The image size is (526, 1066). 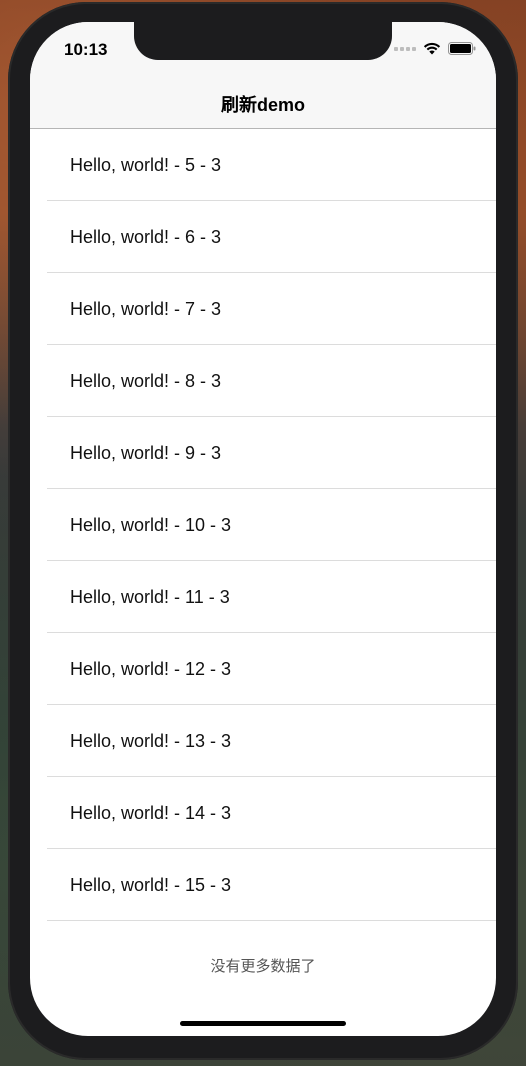 I want to click on navigation-bar: 刷新demo, so click(x=263, y=104).